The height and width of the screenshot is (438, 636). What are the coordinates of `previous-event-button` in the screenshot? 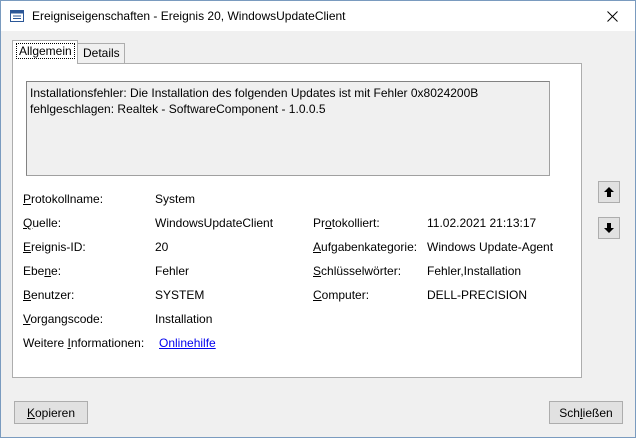 It's located at (609, 192).